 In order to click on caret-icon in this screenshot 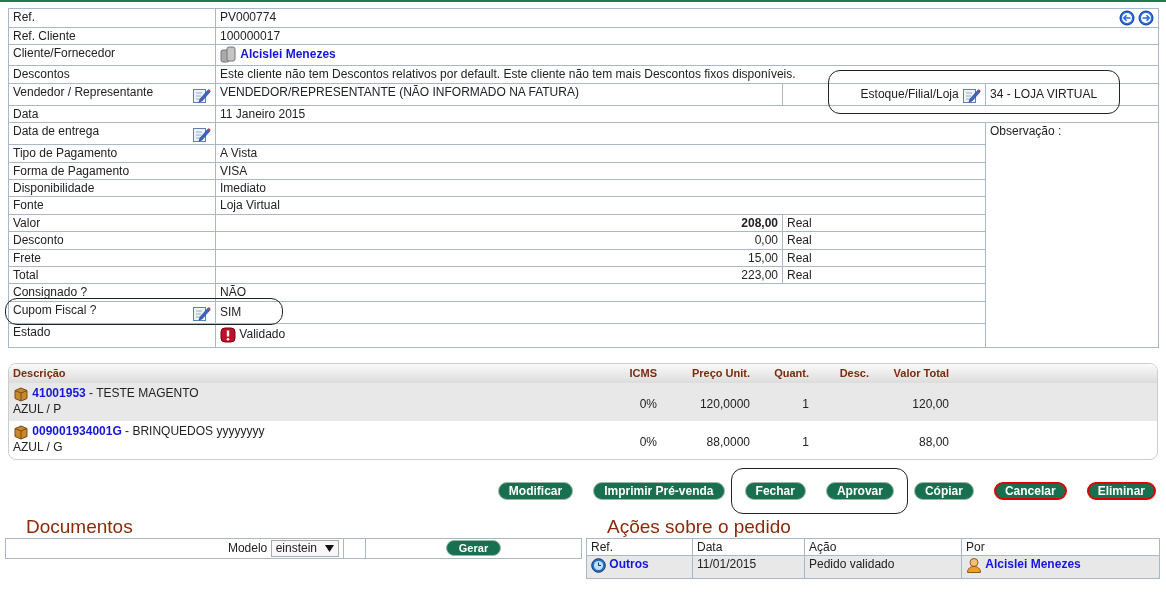, I will do `click(329, 548)`.